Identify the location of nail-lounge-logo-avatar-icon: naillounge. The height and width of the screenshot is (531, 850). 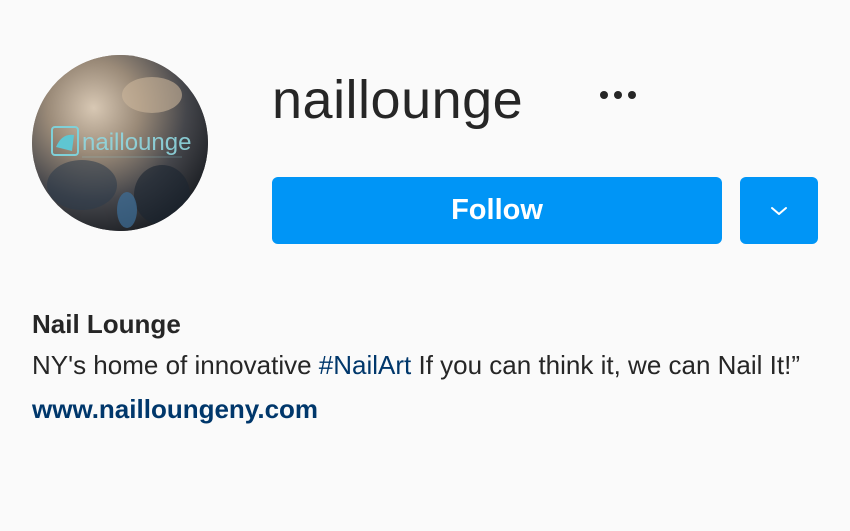
(120, 143).